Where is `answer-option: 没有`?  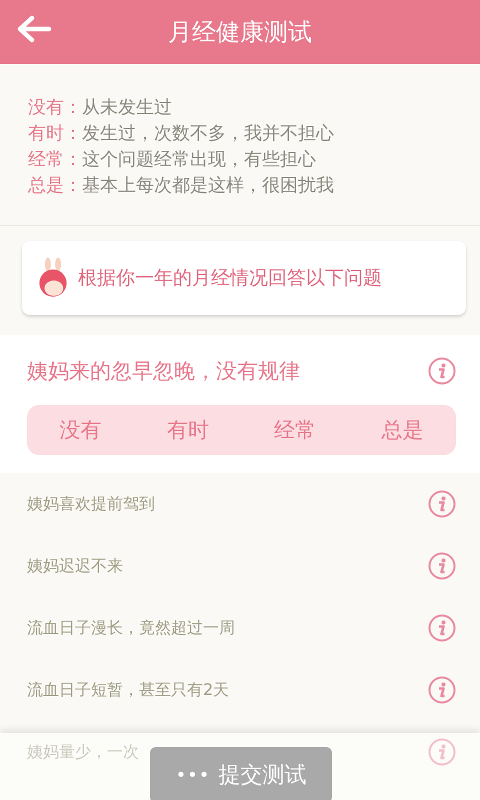 answer-option: 没有 is located at coordinates (80, 430).